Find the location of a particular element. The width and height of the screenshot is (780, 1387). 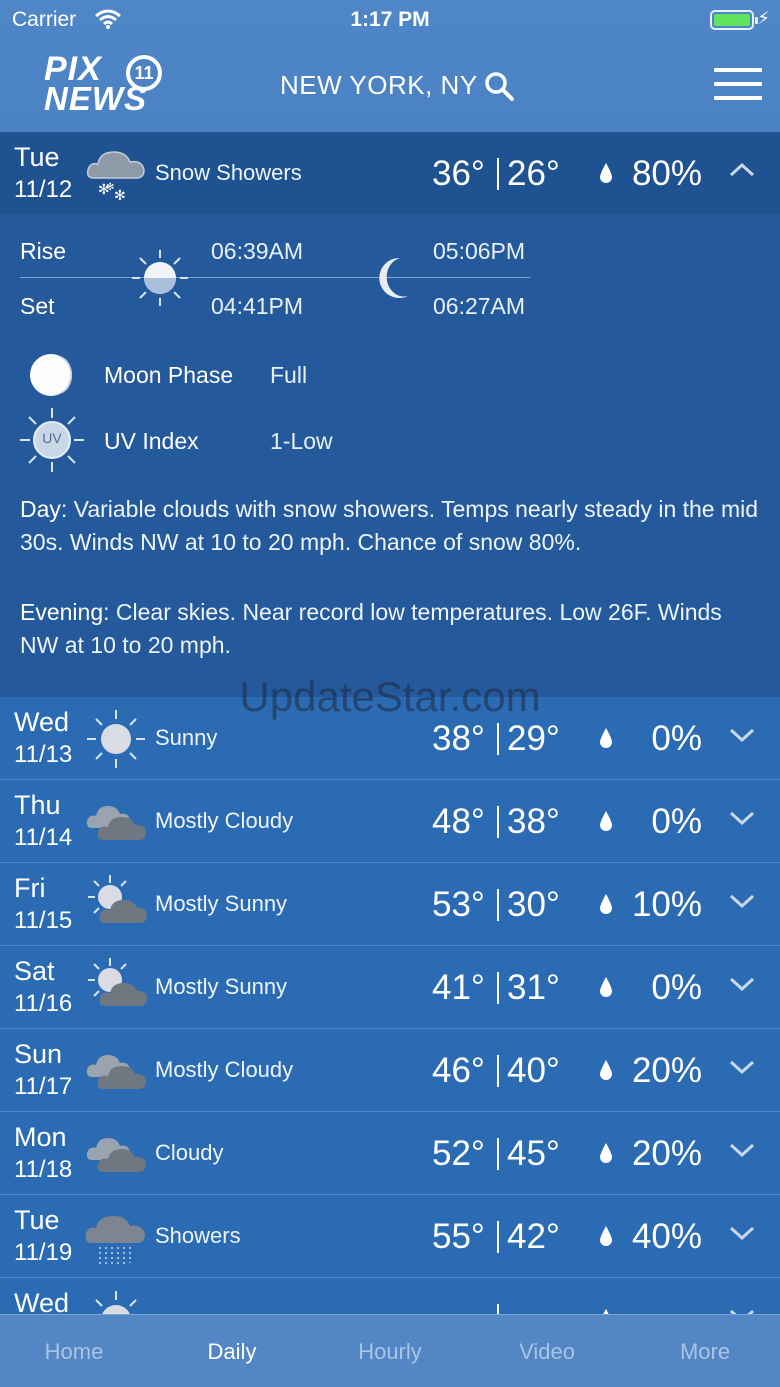

uv-index-label: UV Index is located at coordinates (151, 441).